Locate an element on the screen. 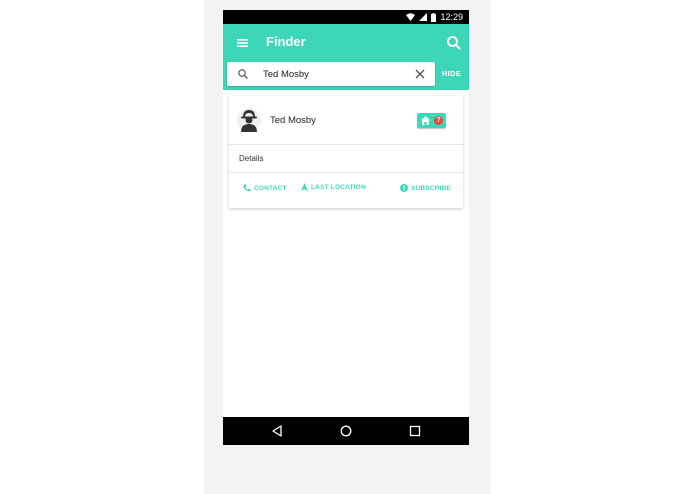 The image size is (695, 494). search-bar: HIDE is located at coordinates (346, 76).